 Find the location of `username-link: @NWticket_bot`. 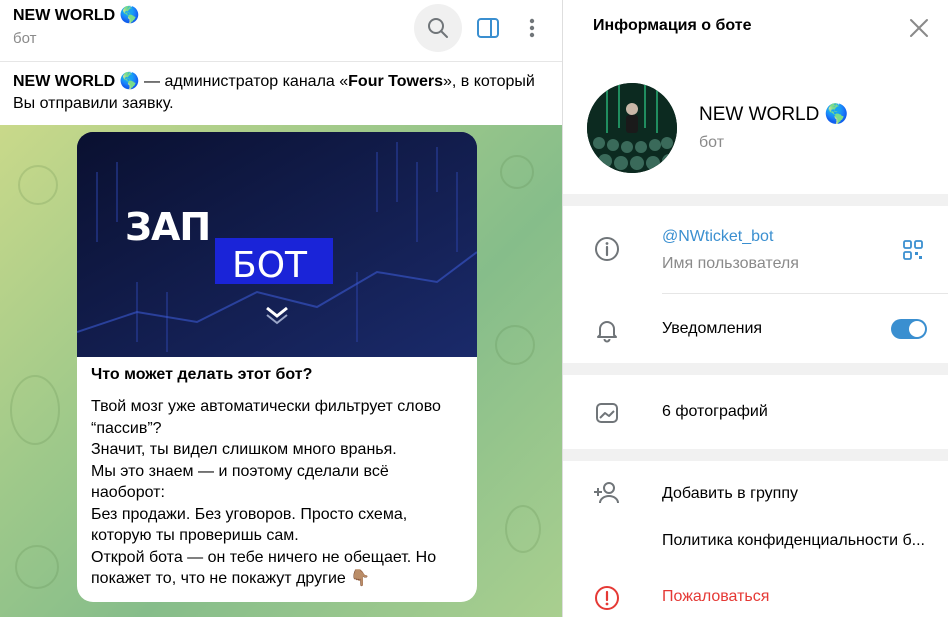

username-link: @NWticket_bot is located at coordinates (717, 237).